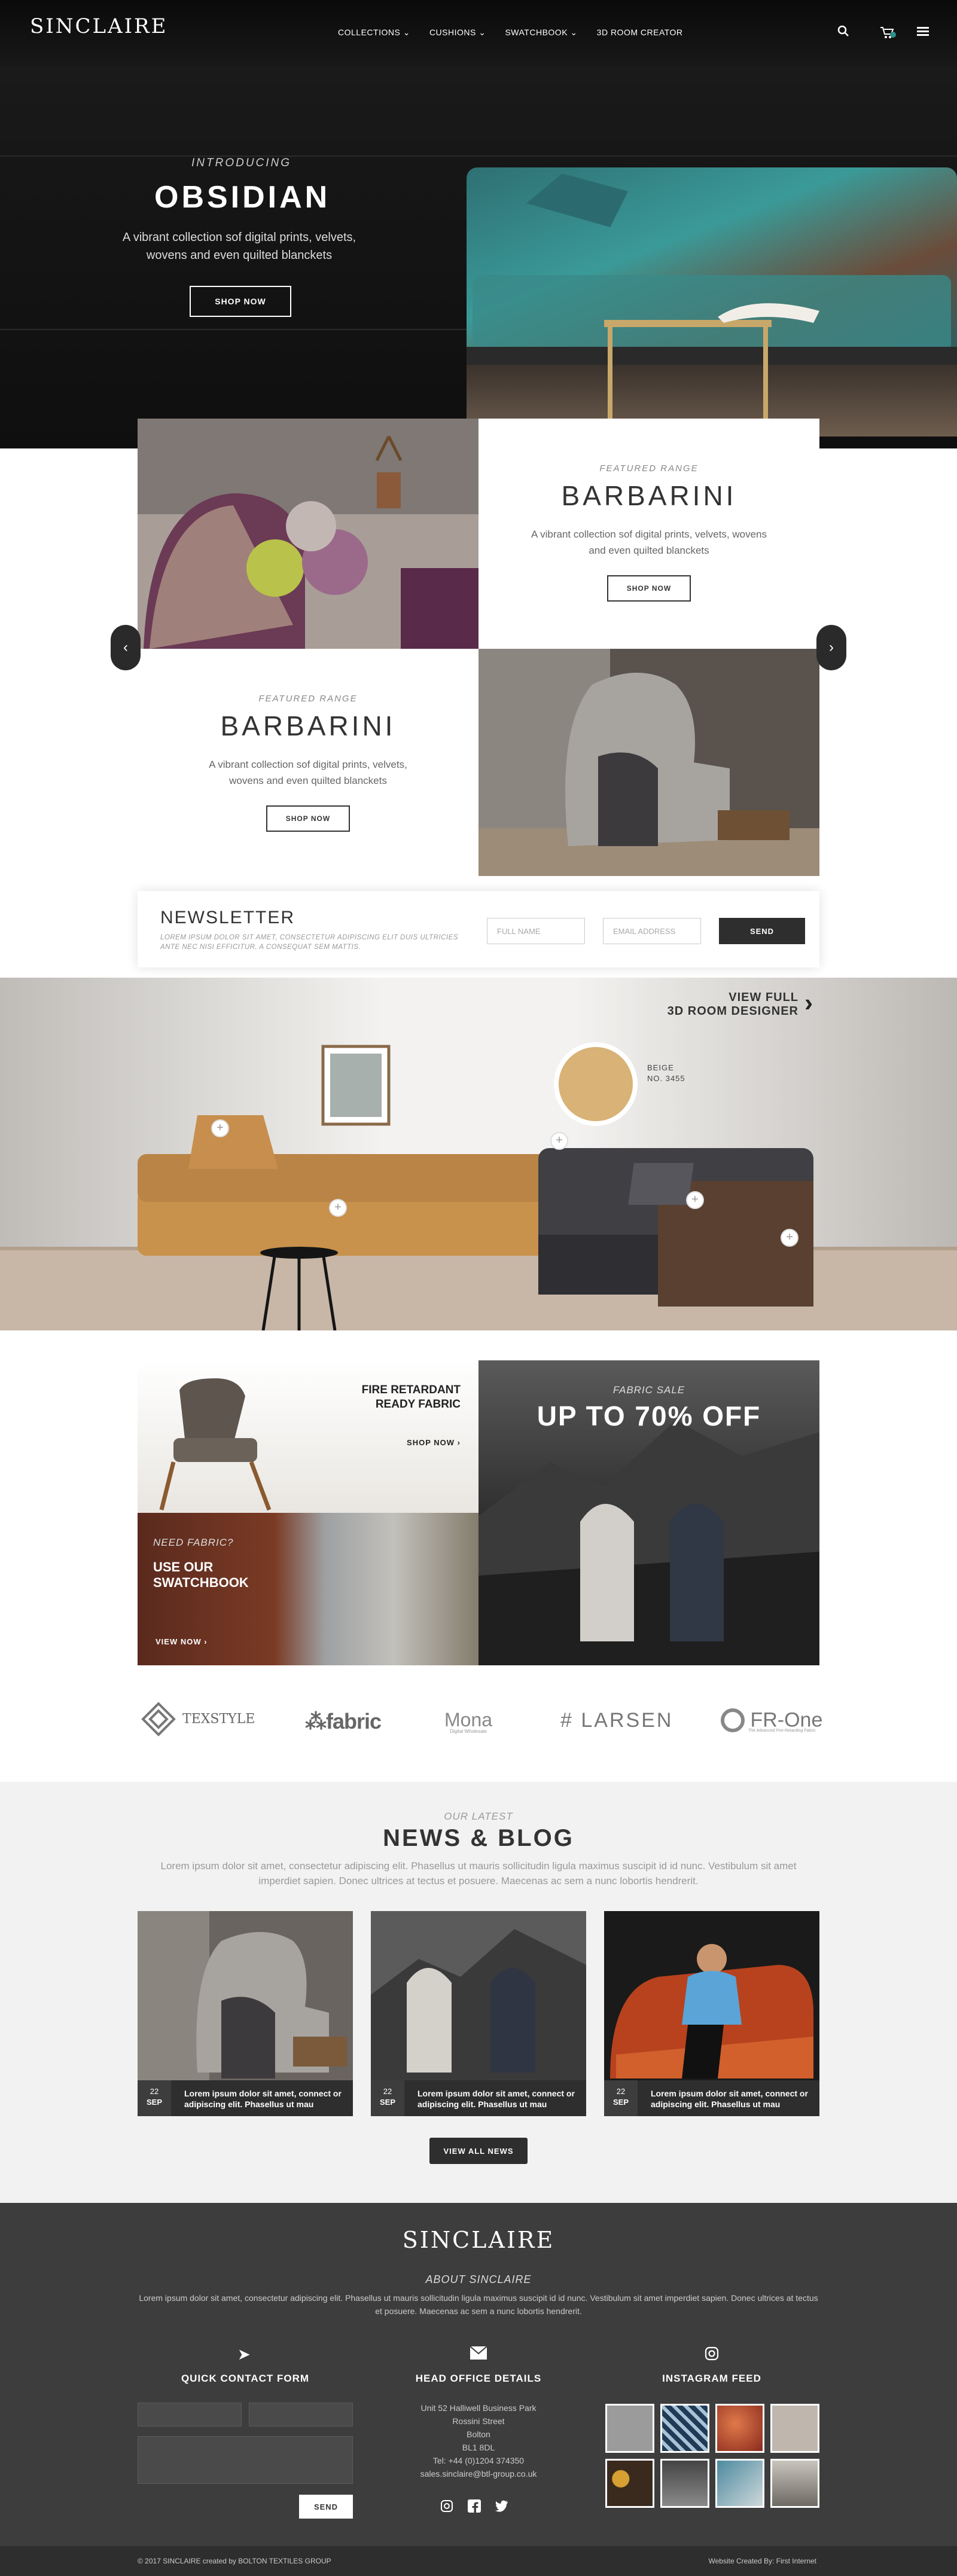  What do you see at coordinates (468, 1731) in the screenshot?
I see `brand-sub: Digital Wholesale` at bounding box center [468, 1731].